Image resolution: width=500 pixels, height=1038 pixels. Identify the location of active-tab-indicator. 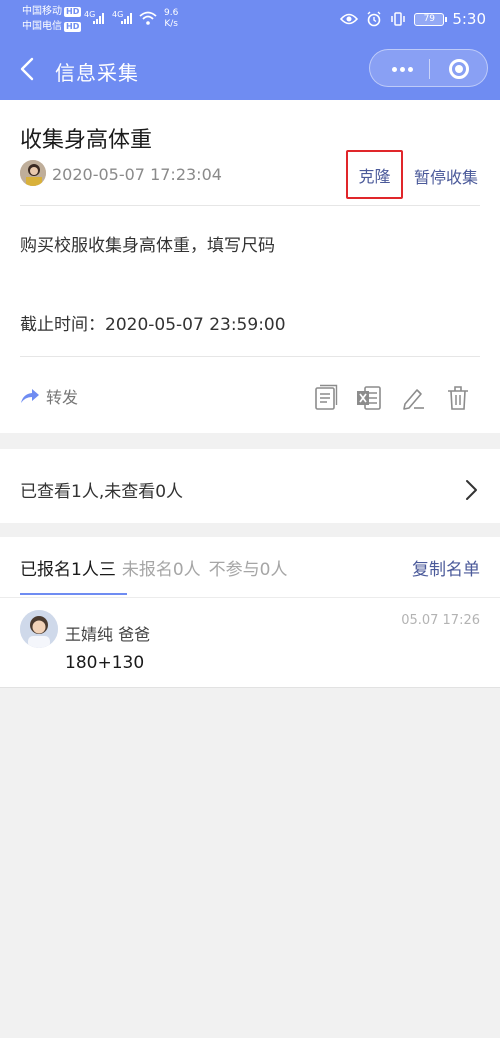
(73, 594).